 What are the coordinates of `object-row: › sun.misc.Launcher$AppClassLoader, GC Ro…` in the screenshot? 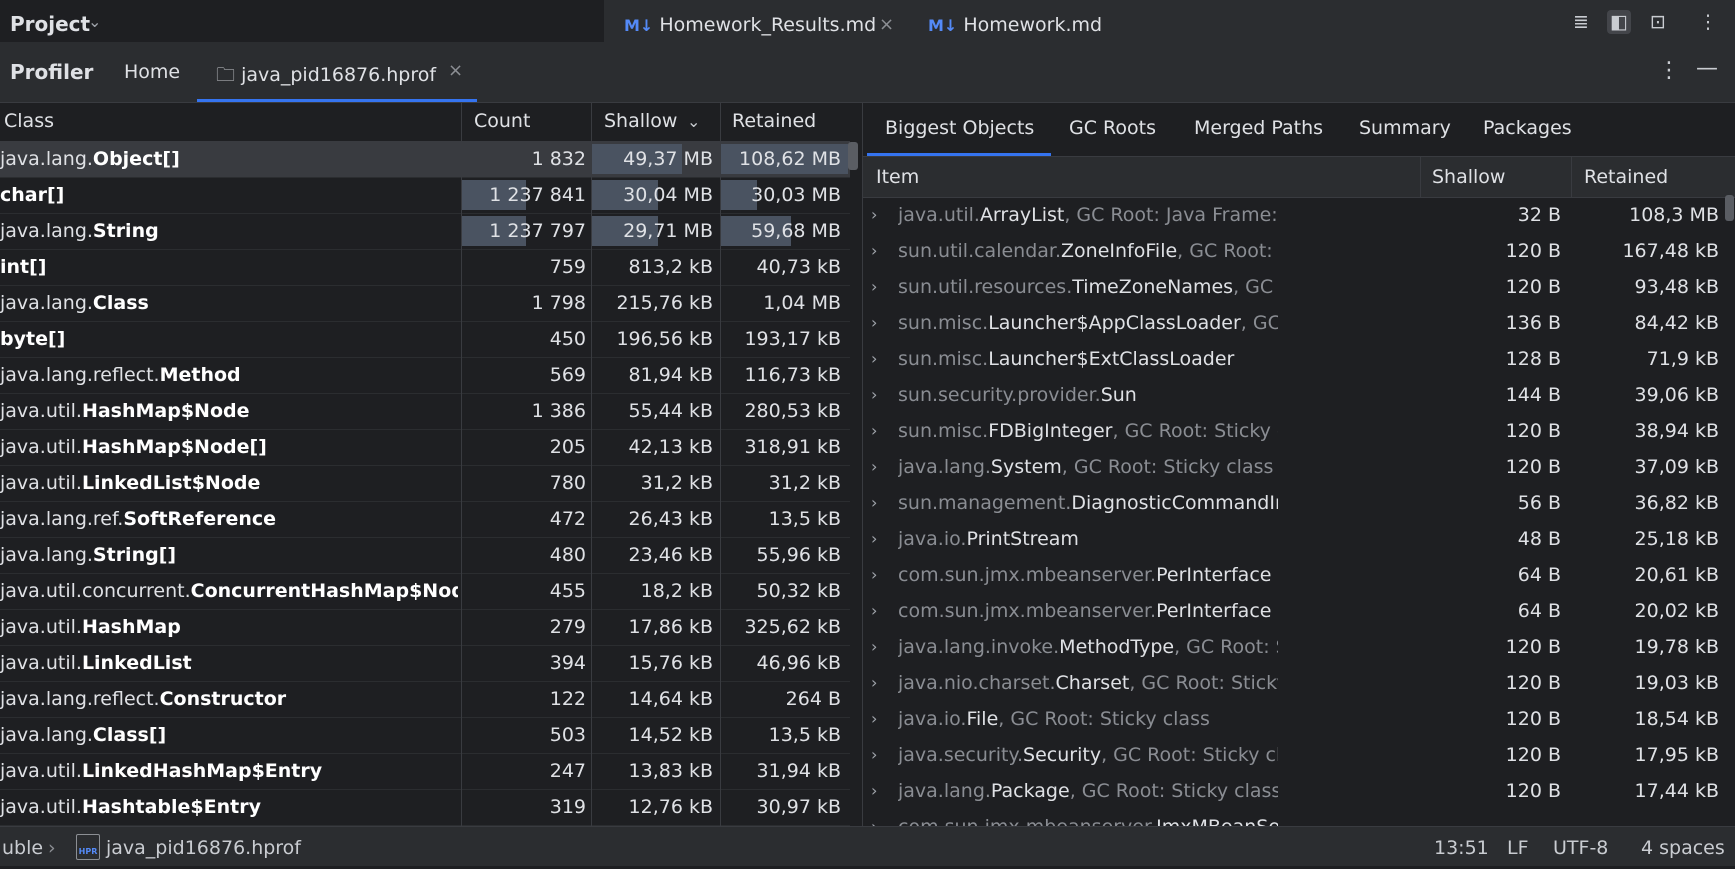 It's located at (1299, 323).